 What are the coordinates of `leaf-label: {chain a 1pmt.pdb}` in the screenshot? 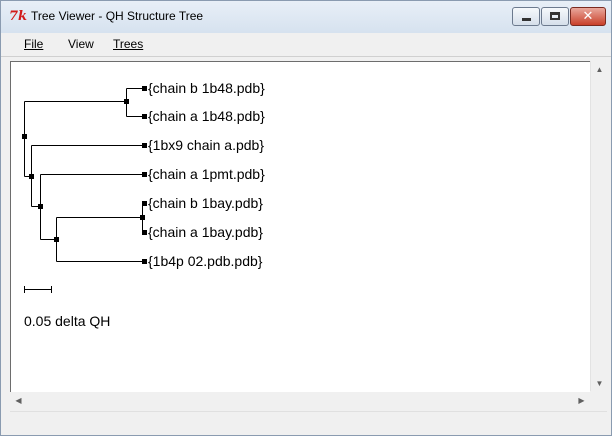 It's located at (206, 174).